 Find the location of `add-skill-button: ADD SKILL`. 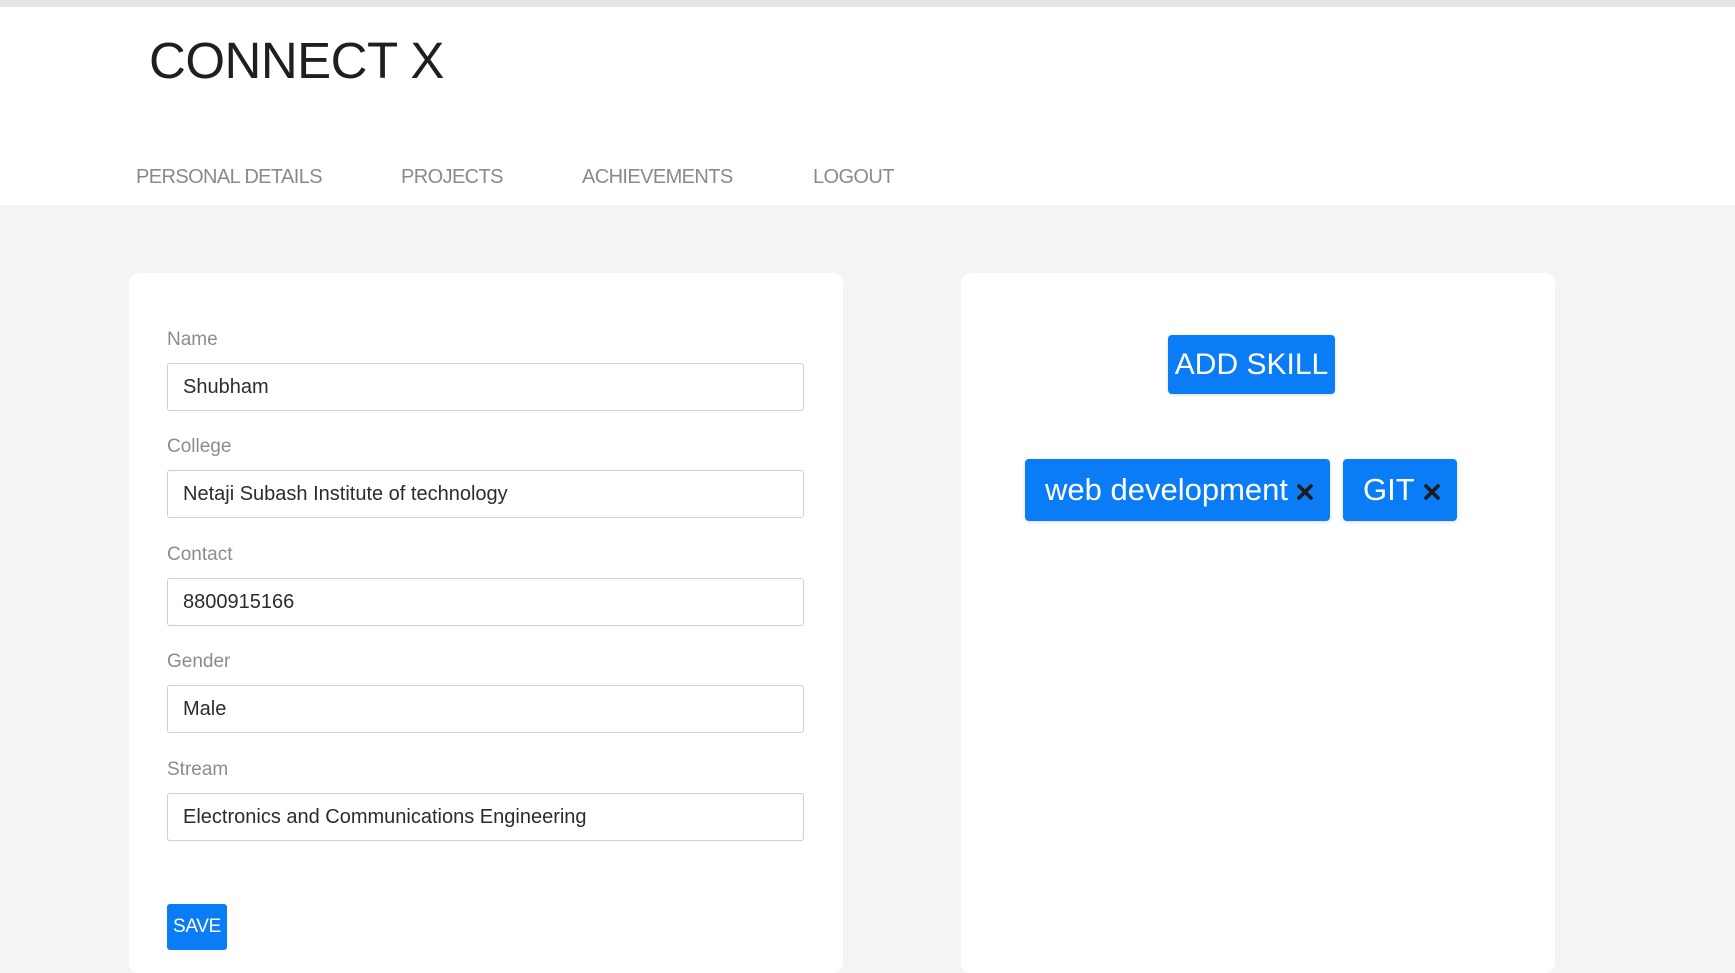

add-skill-button: ADD SKILL is located at coordinates (1251, 364).